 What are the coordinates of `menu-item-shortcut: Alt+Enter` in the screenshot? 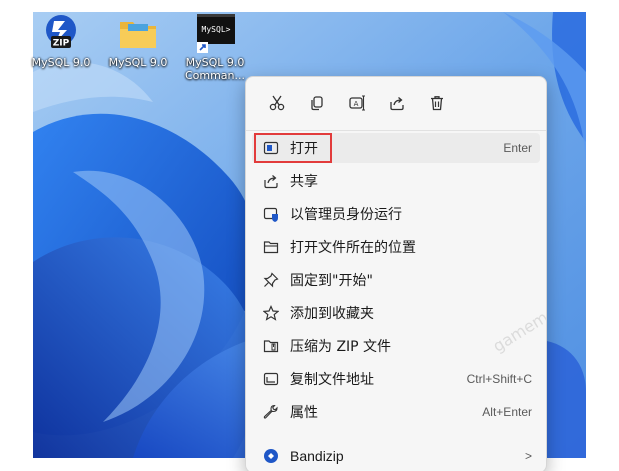 It's located at (507, 412).